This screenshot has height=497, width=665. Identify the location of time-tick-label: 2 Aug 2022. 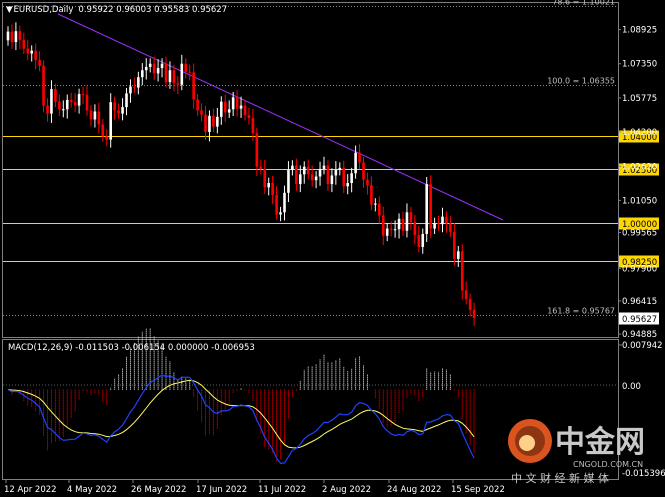
(346, 490).